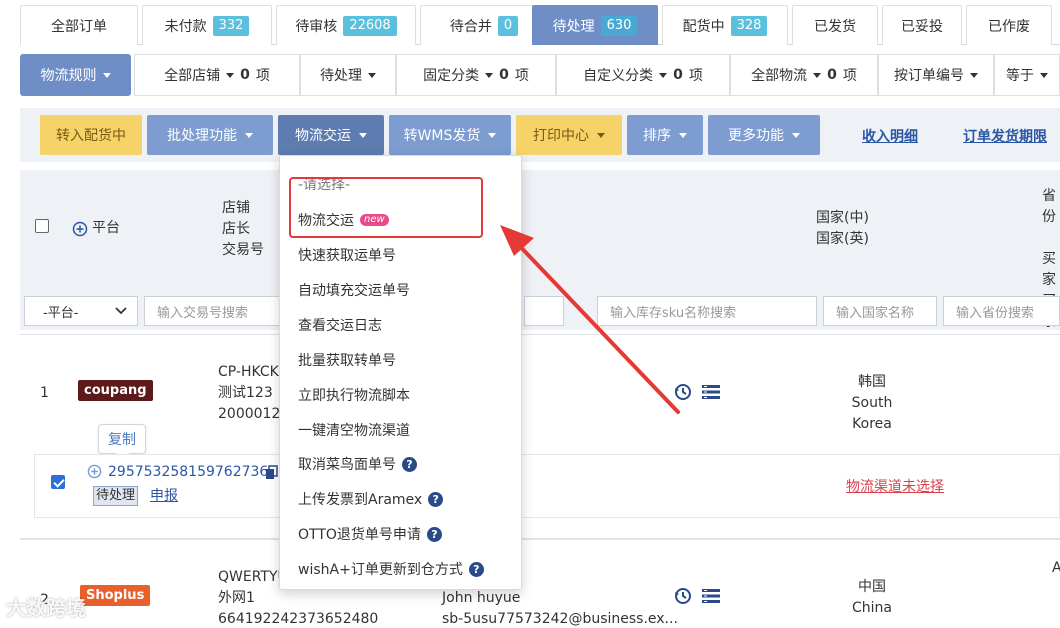 The height and width of the screenshot is (628, 1060). I want to click on fixed-category-filter: 固定分类 0 项, so click(476, 75).